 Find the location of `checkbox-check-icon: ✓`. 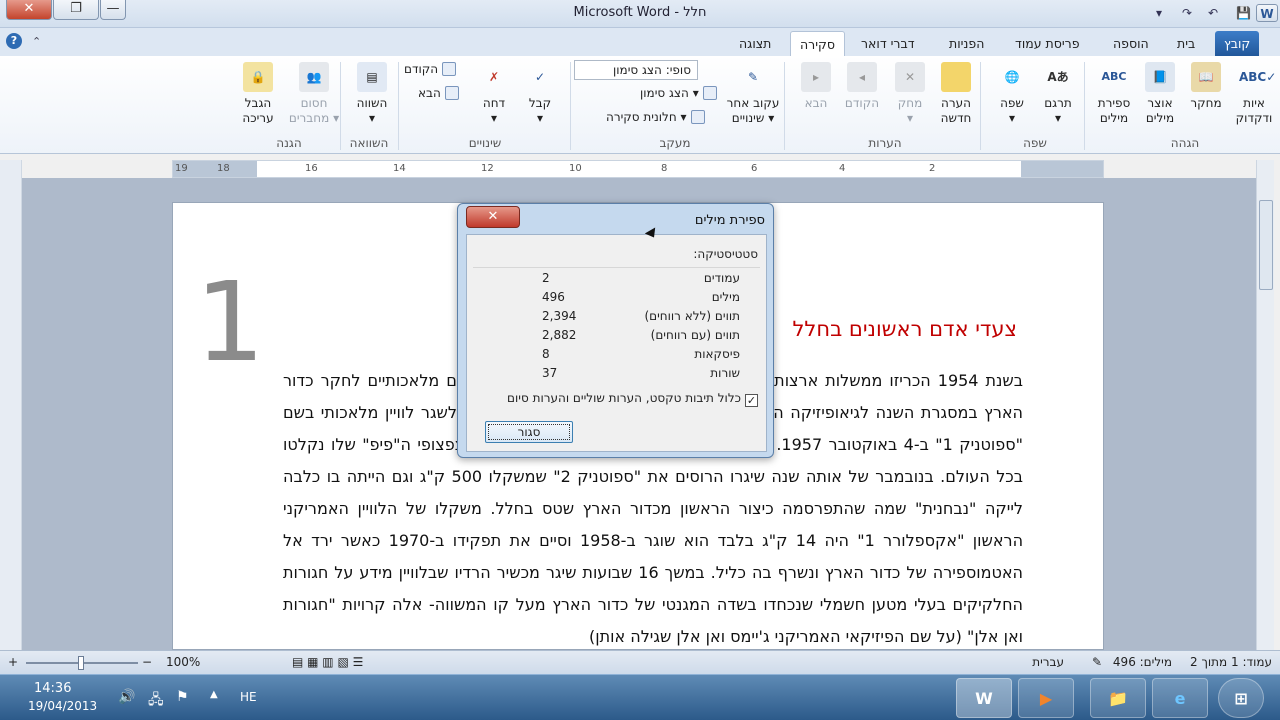

checkbox-check-icon: ✓ is located at coordinates (751, 400).